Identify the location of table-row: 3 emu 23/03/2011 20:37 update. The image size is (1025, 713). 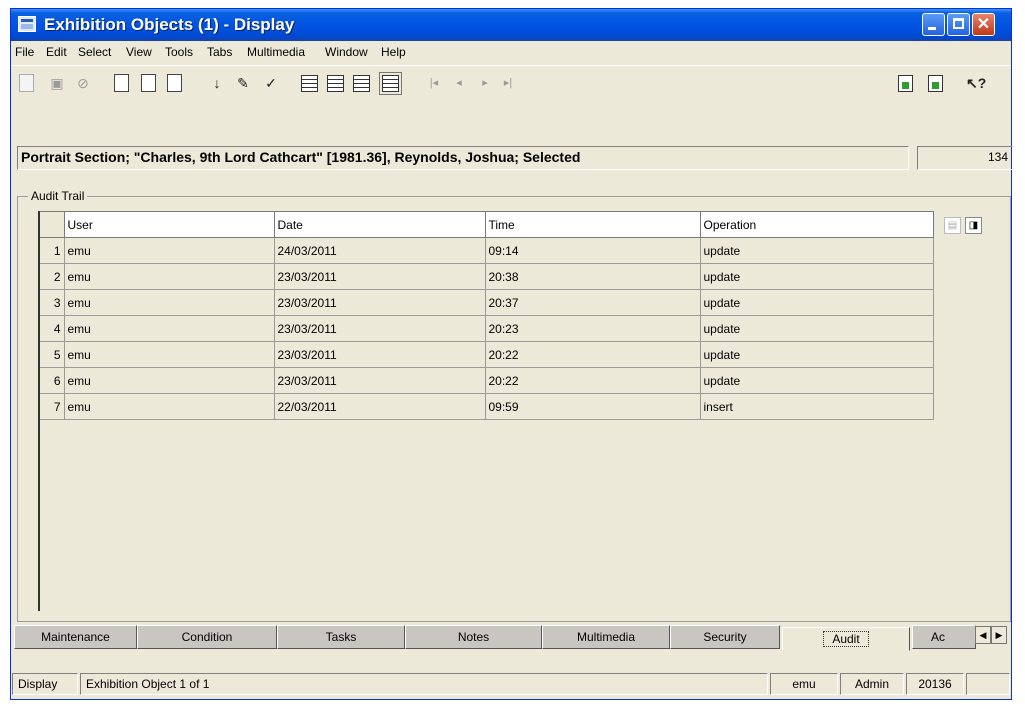
(486, 302).